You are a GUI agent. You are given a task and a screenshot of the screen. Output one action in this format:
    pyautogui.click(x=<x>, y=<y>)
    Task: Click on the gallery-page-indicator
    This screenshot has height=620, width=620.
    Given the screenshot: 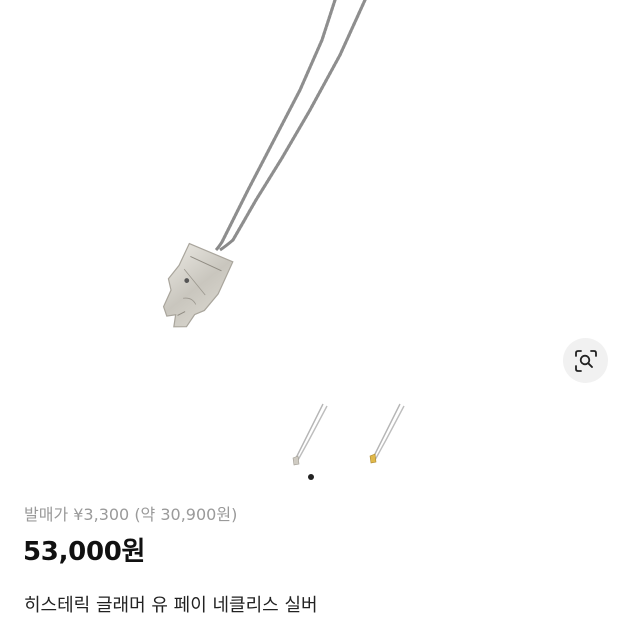 What is the action you would take?
    pyautogui.click(x=311, y=477)
    